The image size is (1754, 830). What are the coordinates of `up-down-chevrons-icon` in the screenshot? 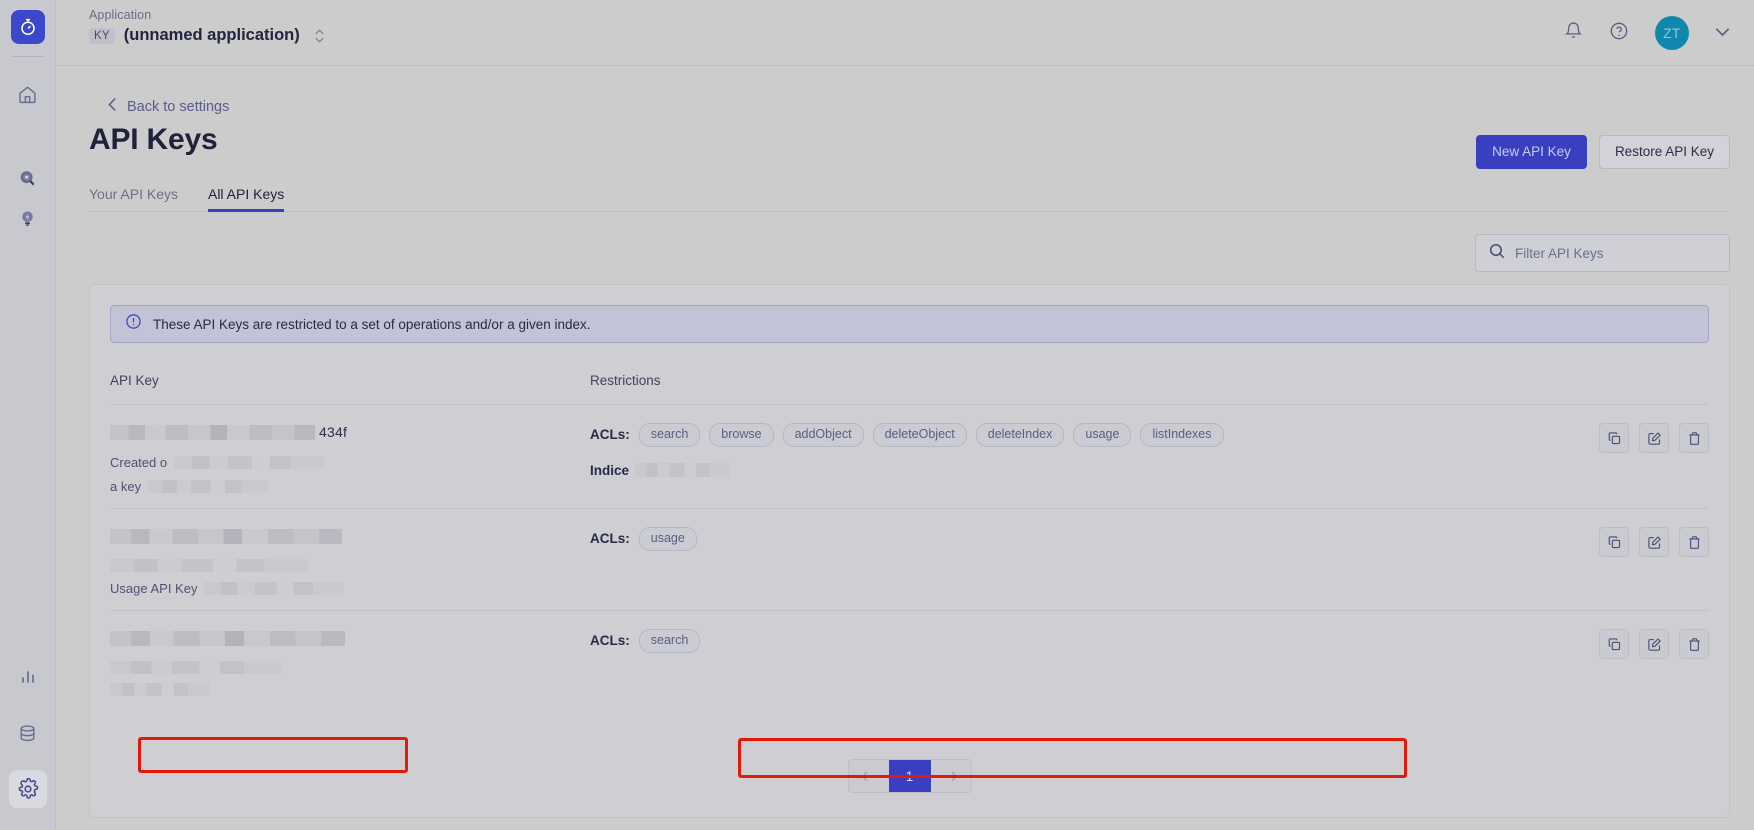 It's located at (319, 35).